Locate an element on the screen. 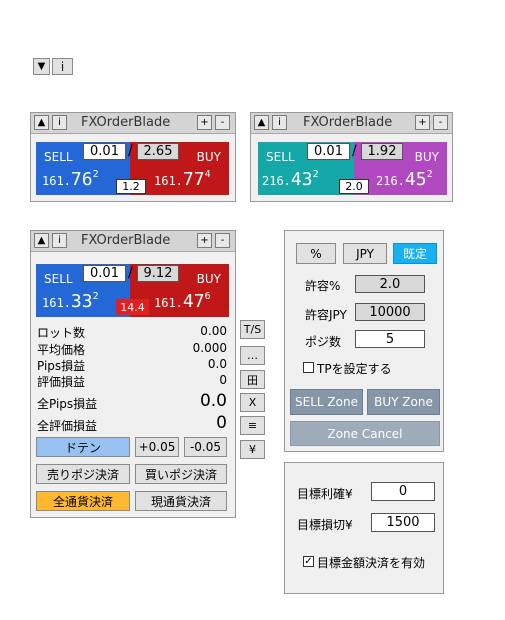 Image resolution: width=505 pixels, height=620 pixels. max-lot-field: 9.12 is located at coordinates (158, 273).